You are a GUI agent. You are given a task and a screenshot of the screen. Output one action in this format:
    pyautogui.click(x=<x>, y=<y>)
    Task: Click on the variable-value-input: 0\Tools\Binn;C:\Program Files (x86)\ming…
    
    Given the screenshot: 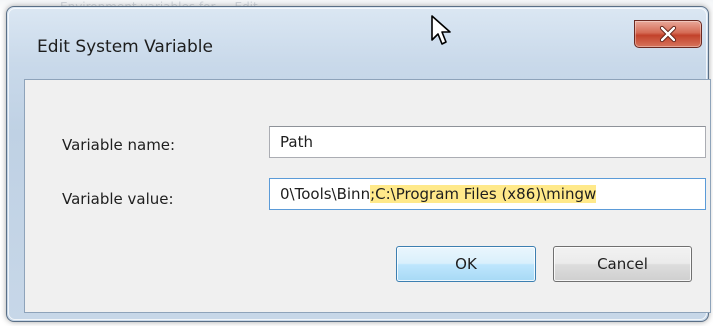 What is the action you would take?
    pyautogui.click(x=487, y=194)
    